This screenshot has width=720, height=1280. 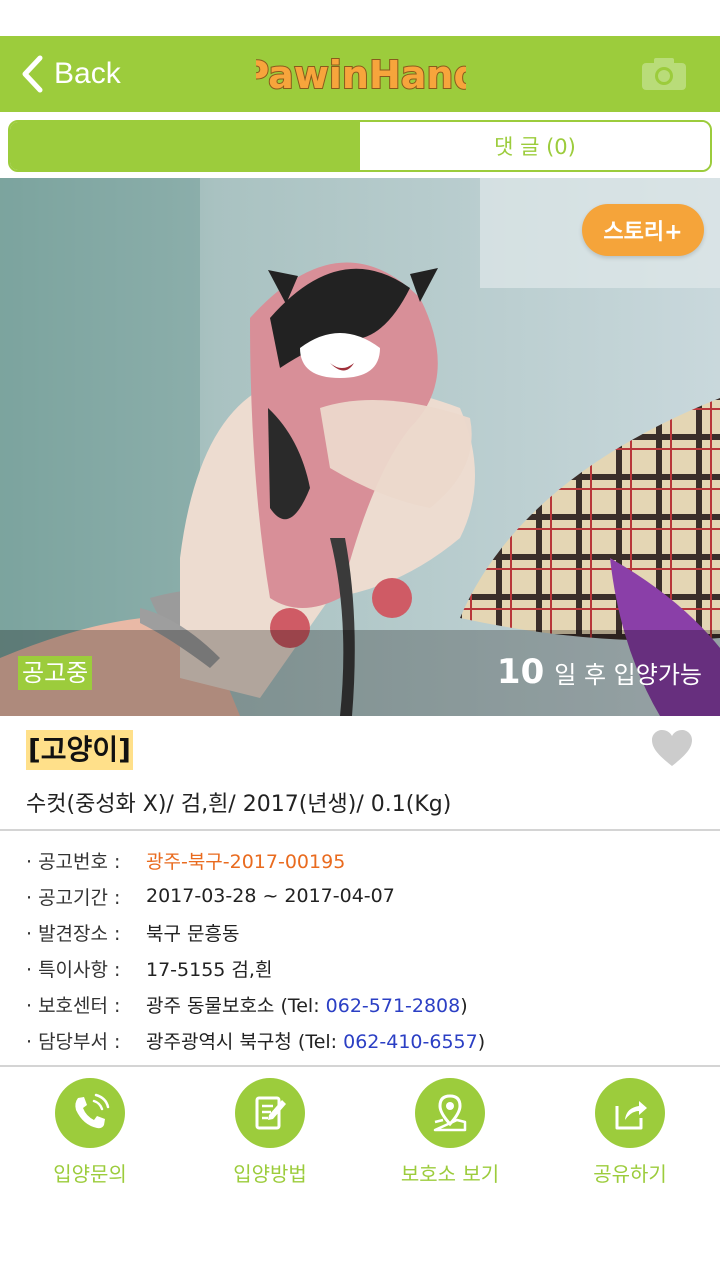 I want to click on detail-tabs: 댓 글 (0), so click(x=360, y=146).